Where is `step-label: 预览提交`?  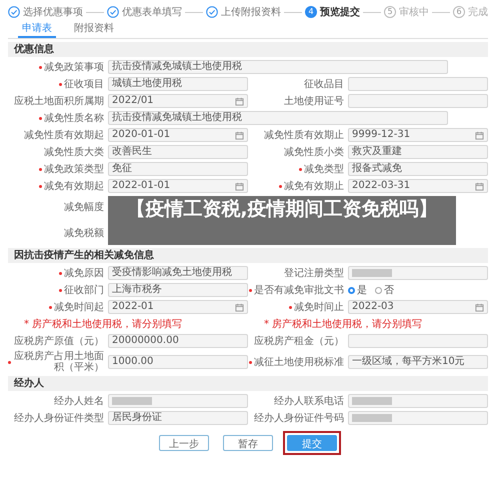 step-label: 预览提交 is located at coordinates (340, 12).